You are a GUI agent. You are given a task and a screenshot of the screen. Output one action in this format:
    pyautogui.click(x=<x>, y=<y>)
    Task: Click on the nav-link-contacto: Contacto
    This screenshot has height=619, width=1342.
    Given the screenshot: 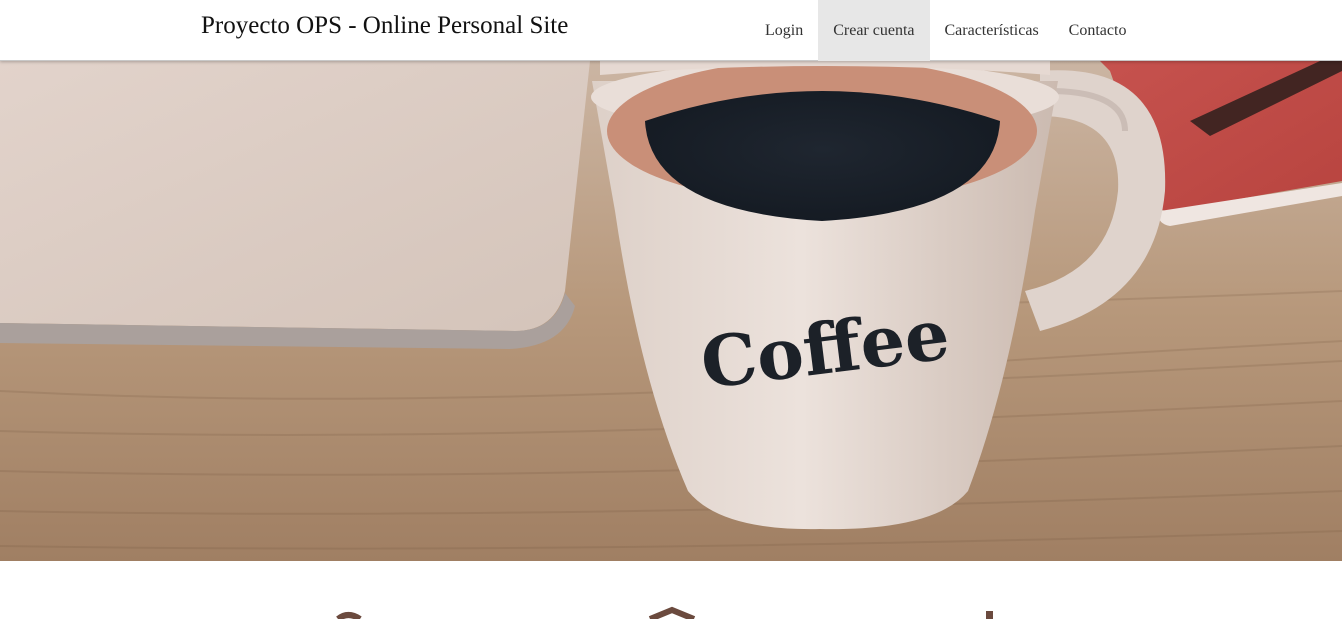 What is the action you would take?
    pyautogui.click(x=1098, y=30)
    